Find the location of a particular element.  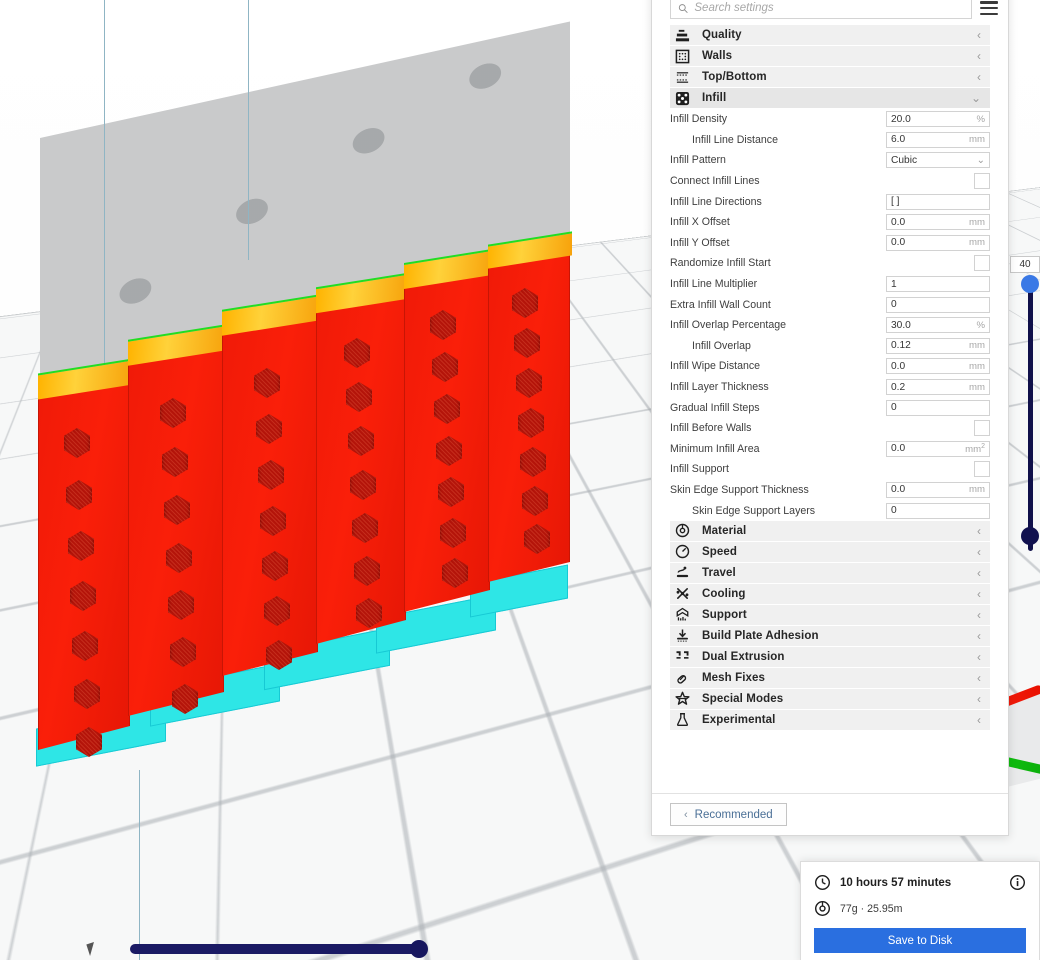

setting-row: Connect Infill Lines is located at coordinates (830, 181).